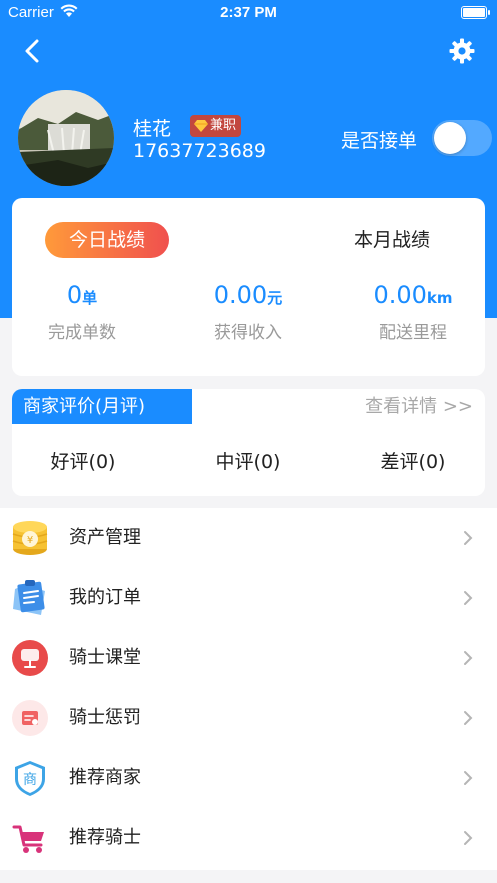 This screenshot has height=883, width=497. Describe the element at coordinates (475, 12) in the screenshot. I see `battery-icon` at that location.